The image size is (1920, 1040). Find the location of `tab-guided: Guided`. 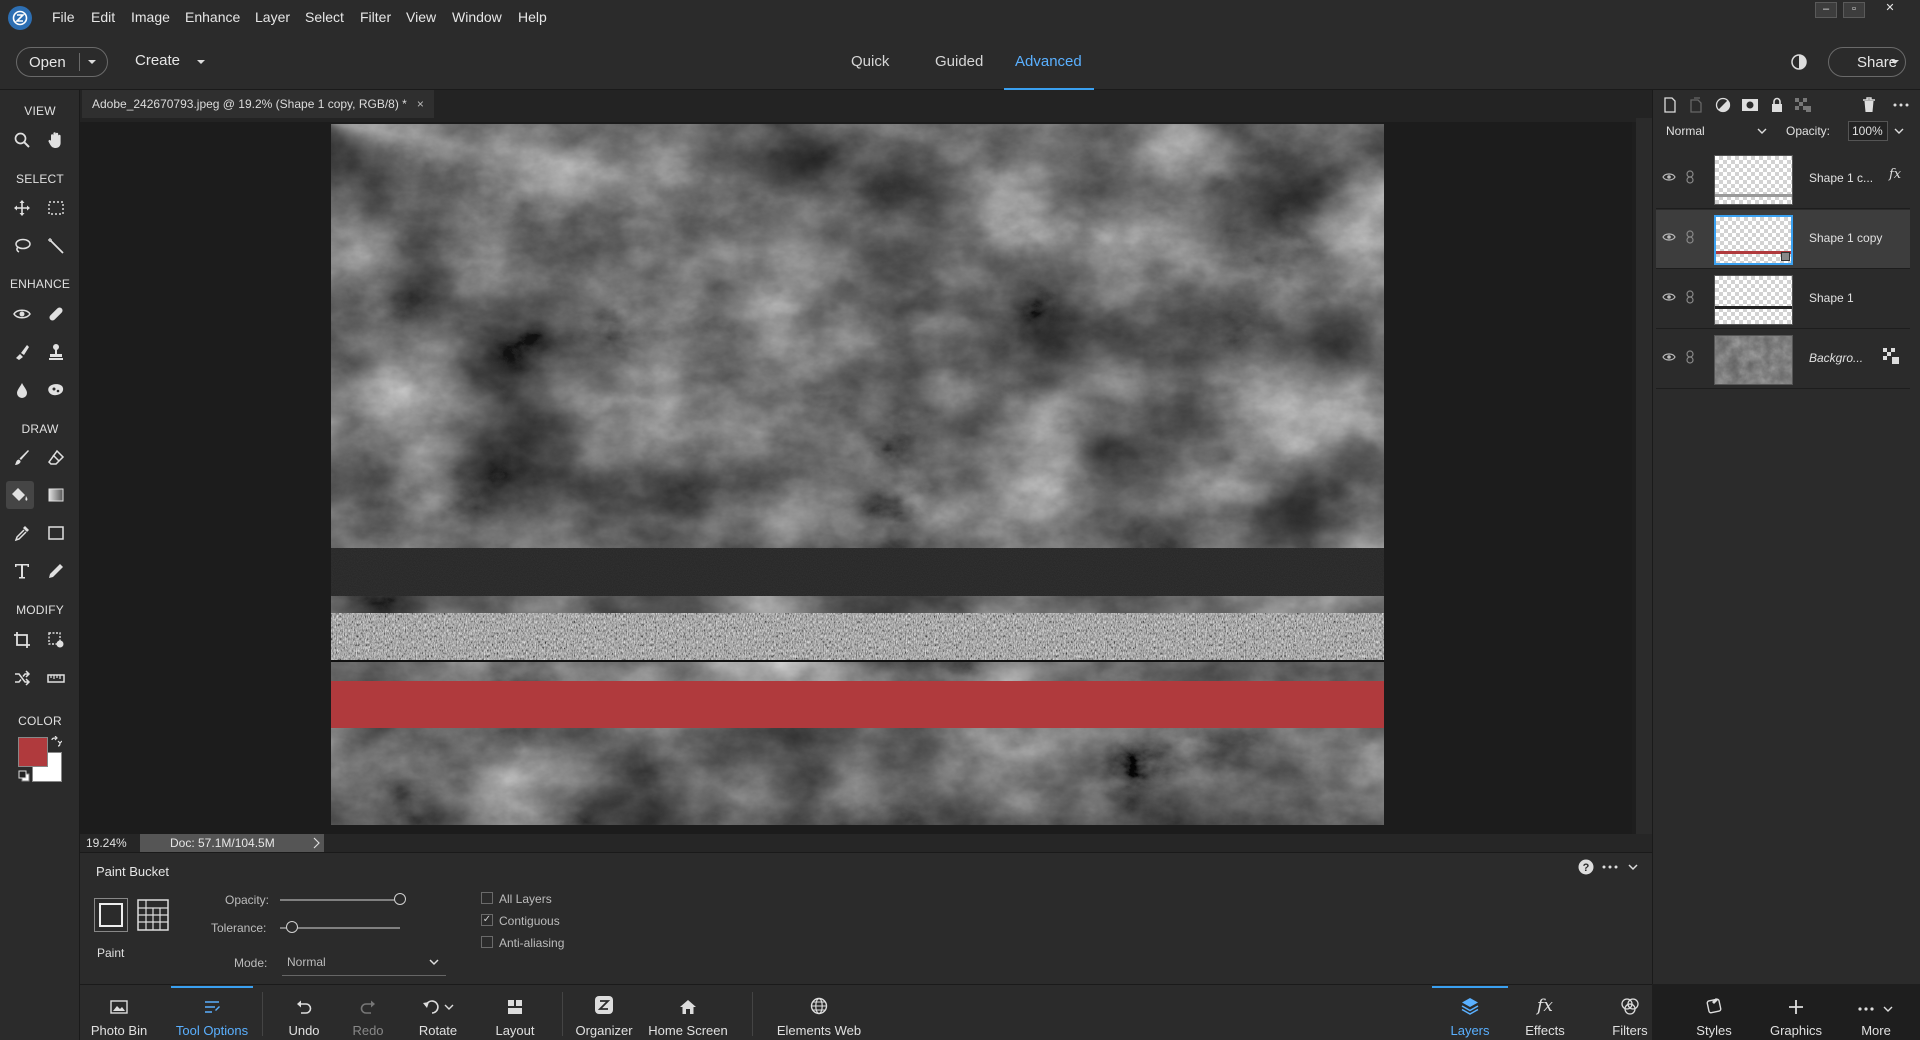

tab-guided: Guided is located at coordinates (959, 61).